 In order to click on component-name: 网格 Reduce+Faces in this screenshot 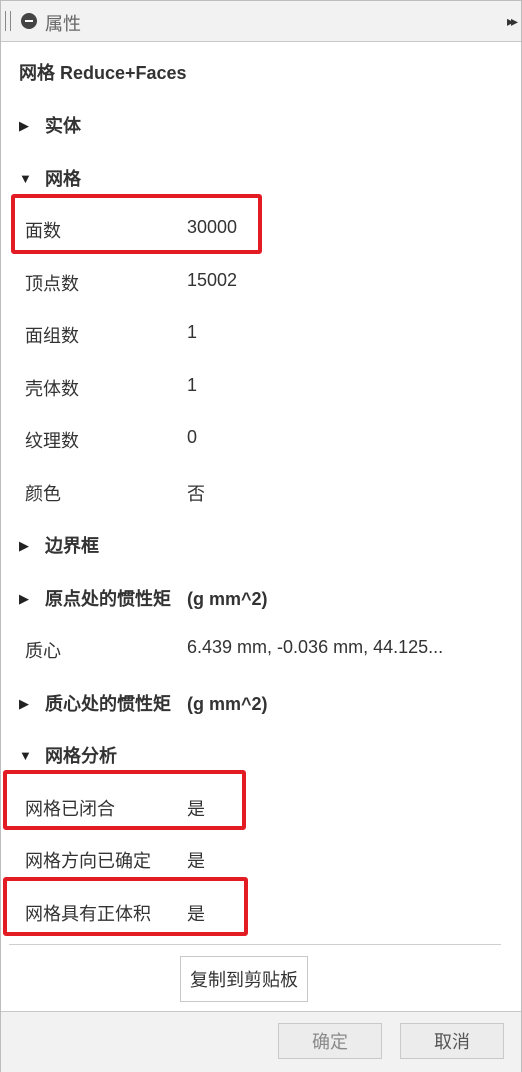, I will do `click(103, 73)`.